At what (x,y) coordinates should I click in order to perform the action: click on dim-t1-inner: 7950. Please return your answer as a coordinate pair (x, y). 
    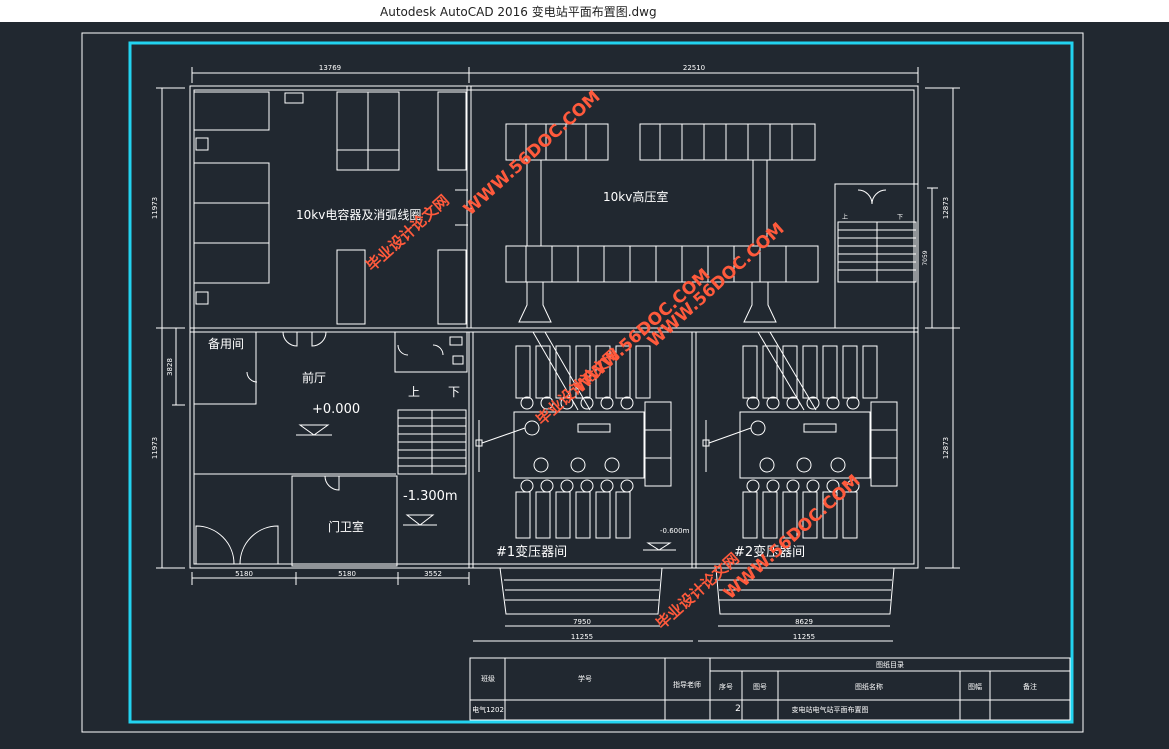
    Looking at the image, I should click on (582, 622).